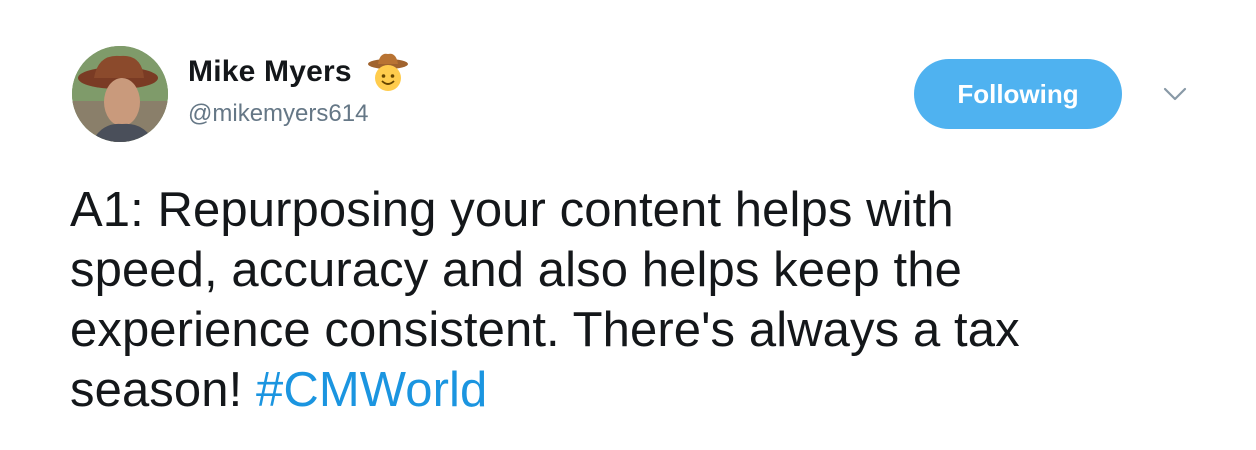  I want to click on following-button: Following, so click(1018, 94).